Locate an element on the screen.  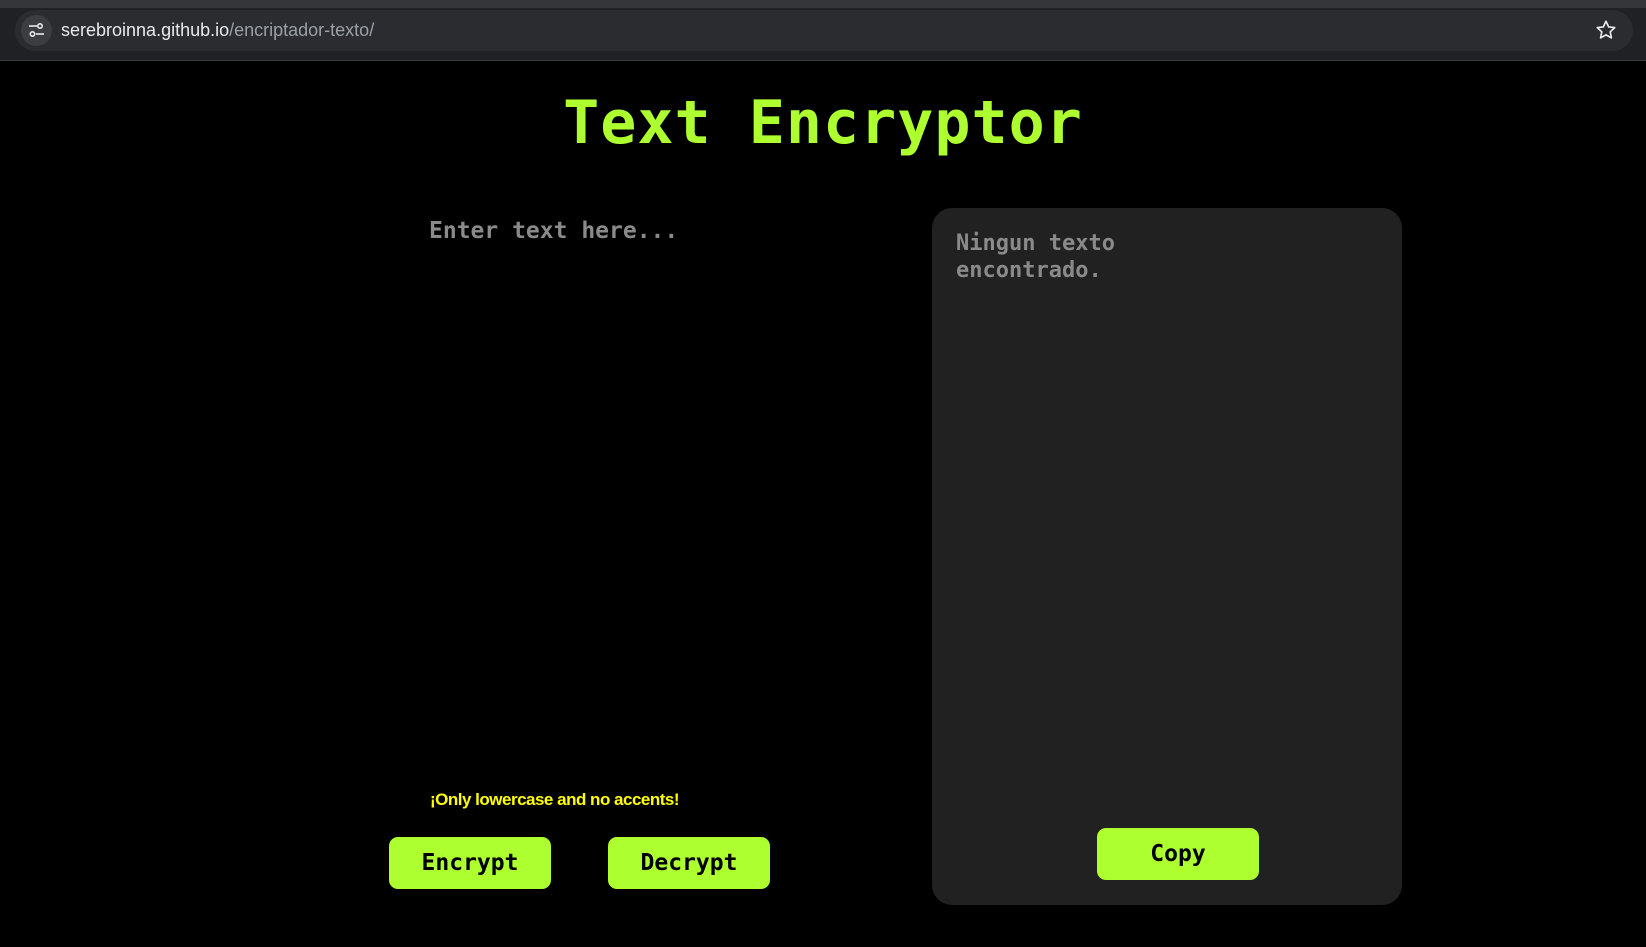
star-icon is located at coordinates (1606, 30).